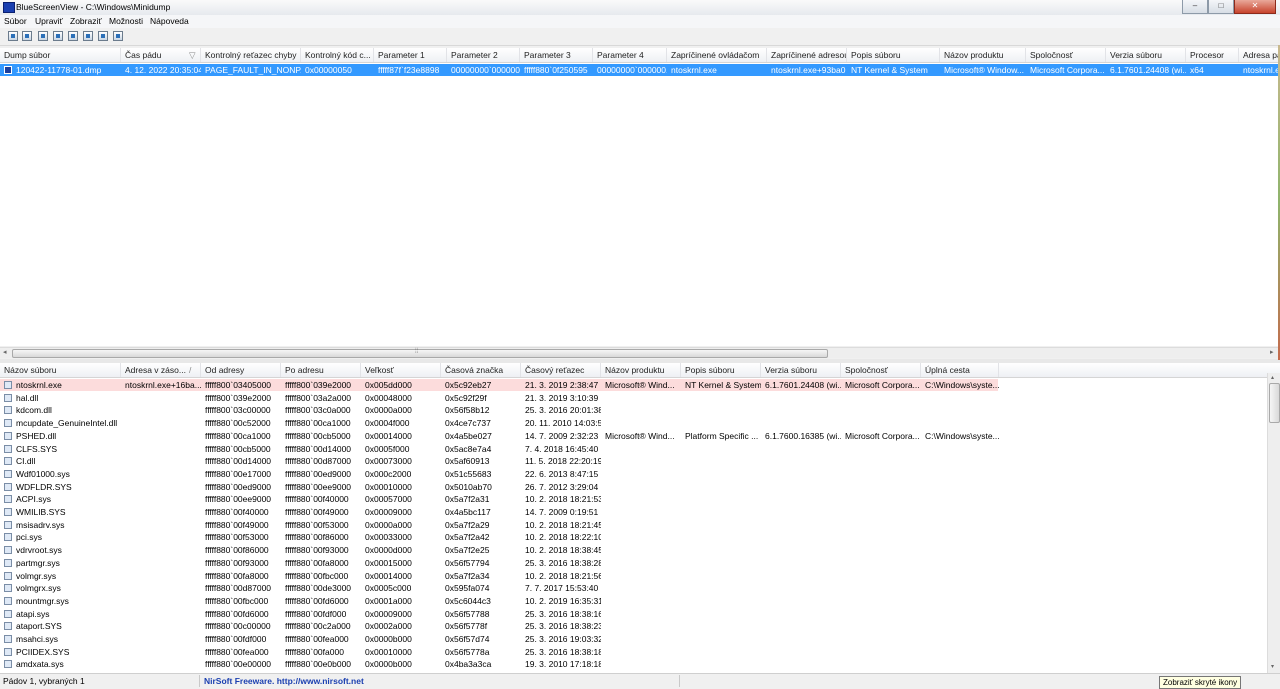  I want to click on column-header-adresa-pa: Adresa pá, so click(1259, 55).